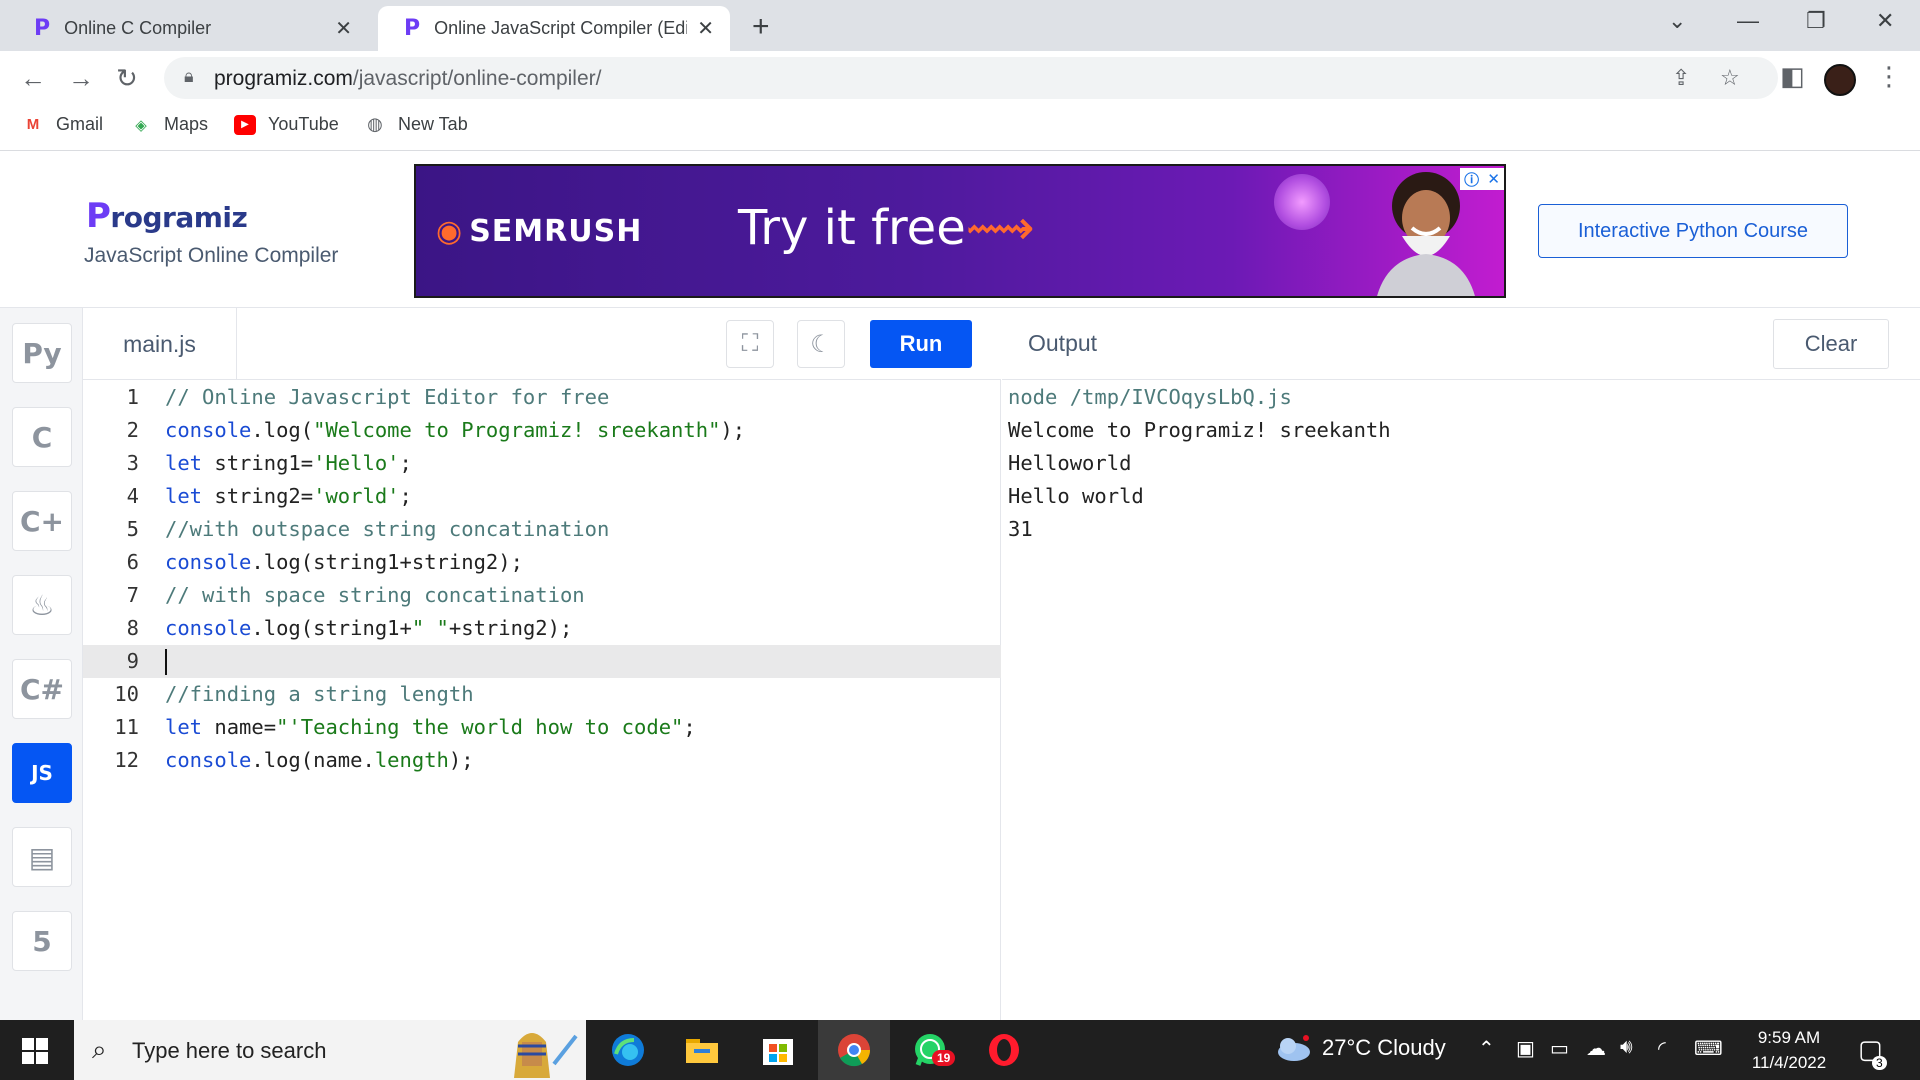 Image resolution: width=1920 pixels, height=1080 pixels. Describe the element at coordinates (1525, 1048) in the screenshot. I see `meet-now-icon: ▣` at that location.